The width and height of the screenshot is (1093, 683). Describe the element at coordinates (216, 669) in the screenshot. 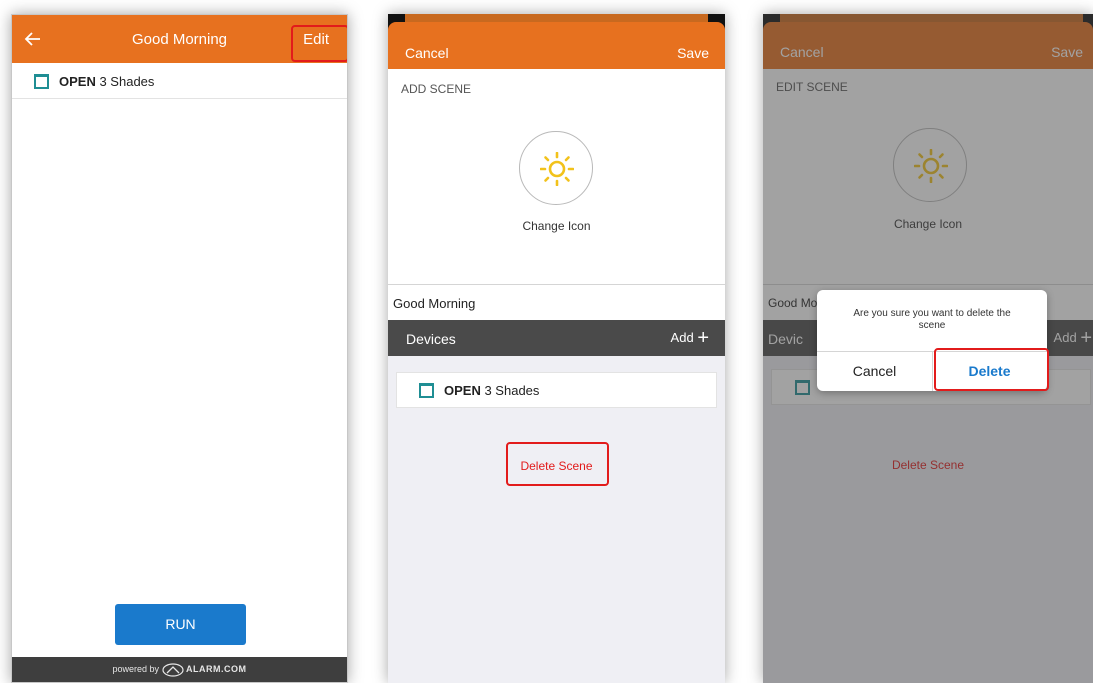

I see `brand-name: ALARM.COM` at that location.